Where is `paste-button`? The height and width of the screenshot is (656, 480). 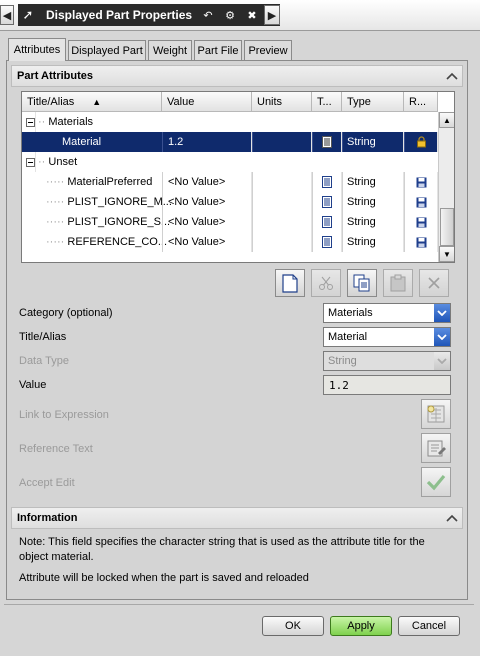 paste-button is located at coordinates (398, 283).